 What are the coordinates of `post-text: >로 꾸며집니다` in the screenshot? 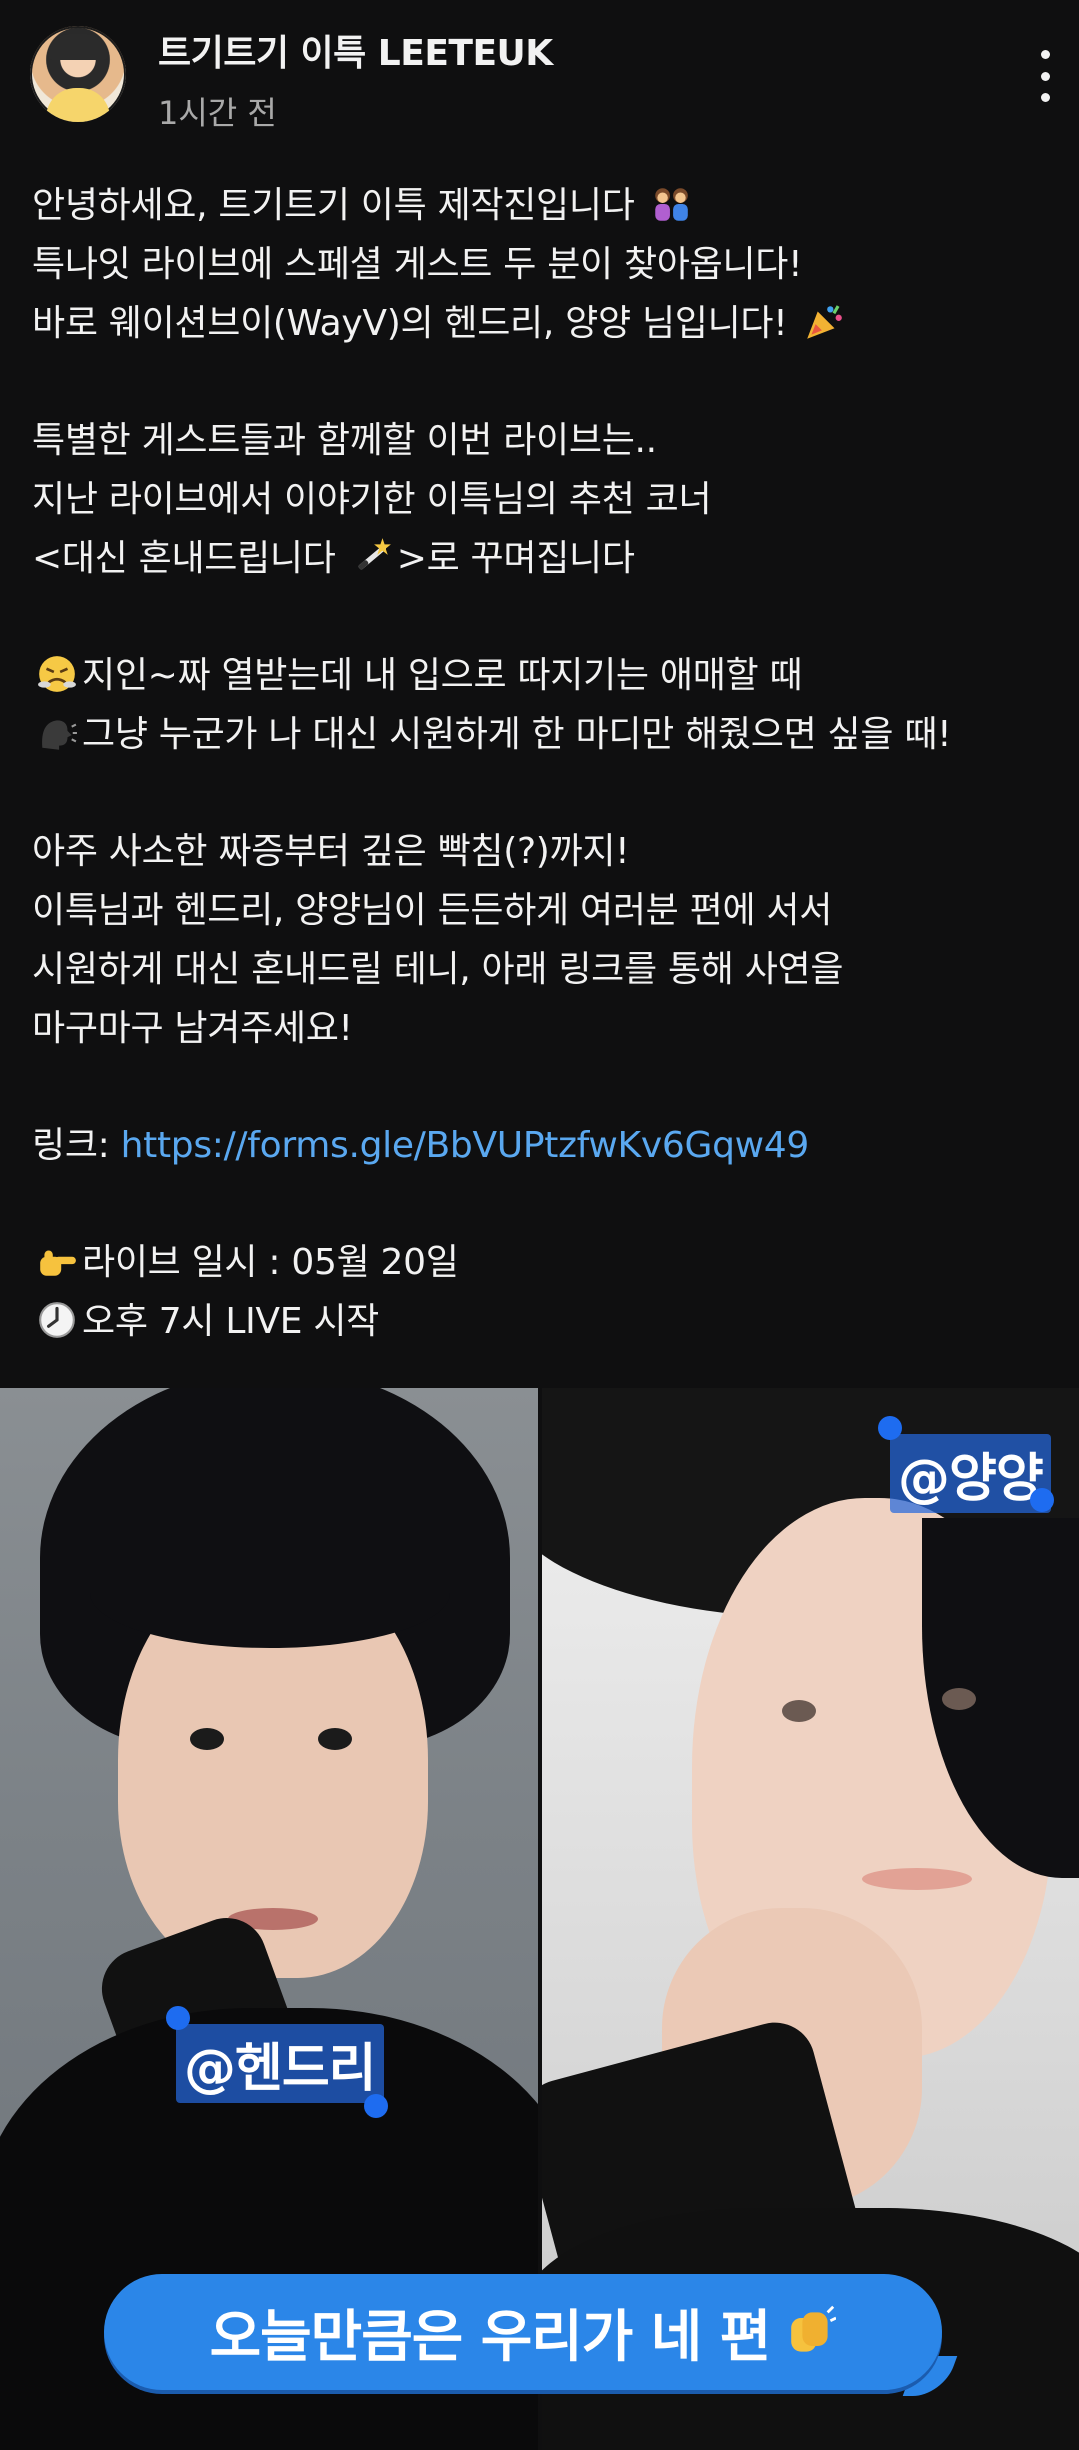 It's located at (515, 558).